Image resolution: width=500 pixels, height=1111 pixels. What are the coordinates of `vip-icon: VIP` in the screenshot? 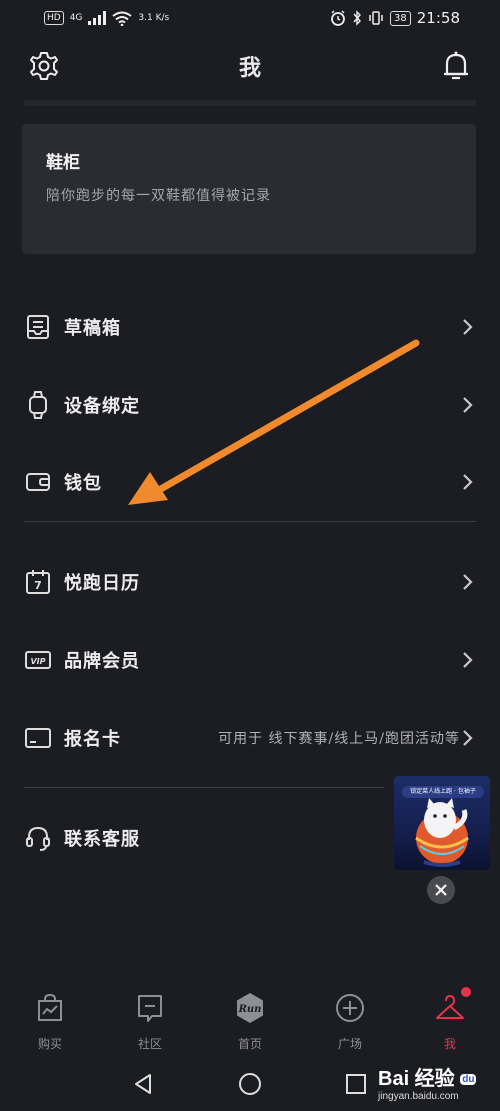 It's located at (38, 660).